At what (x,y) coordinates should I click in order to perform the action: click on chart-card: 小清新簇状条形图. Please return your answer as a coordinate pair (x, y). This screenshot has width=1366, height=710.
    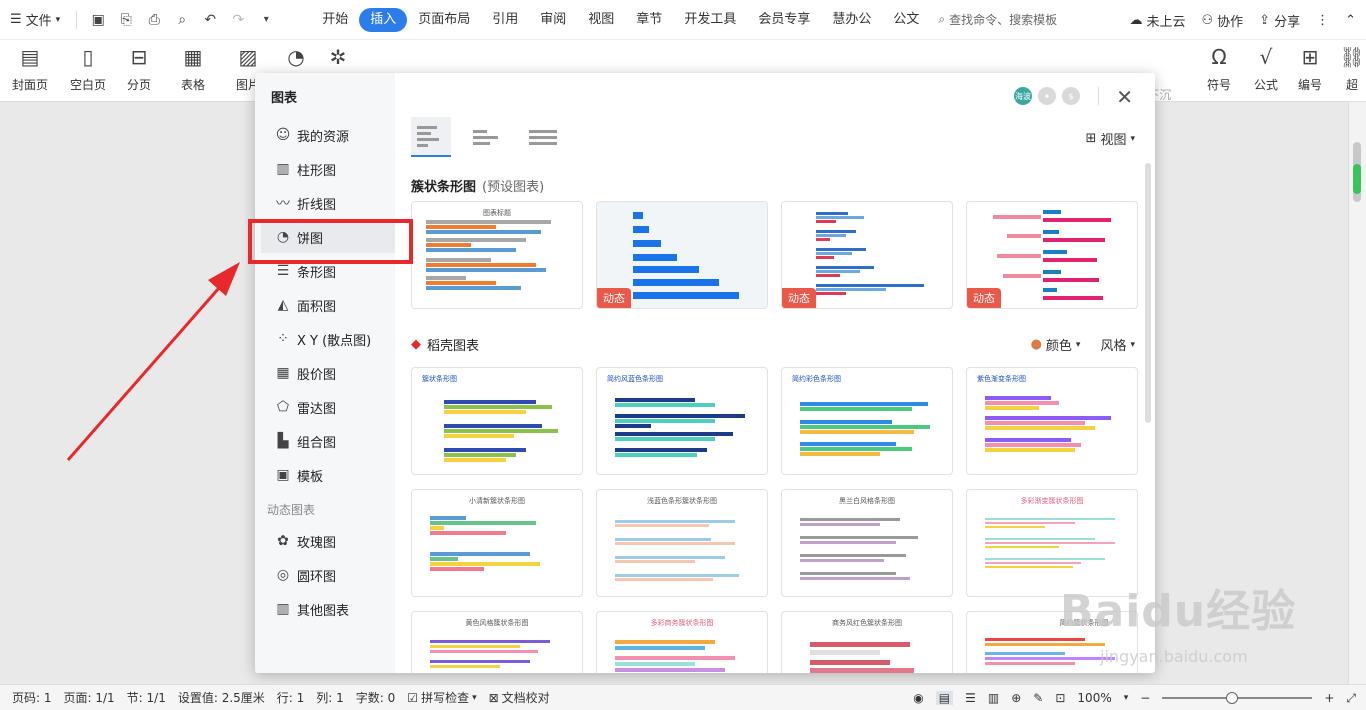
    Looking at the image, I should click on (497, 543).